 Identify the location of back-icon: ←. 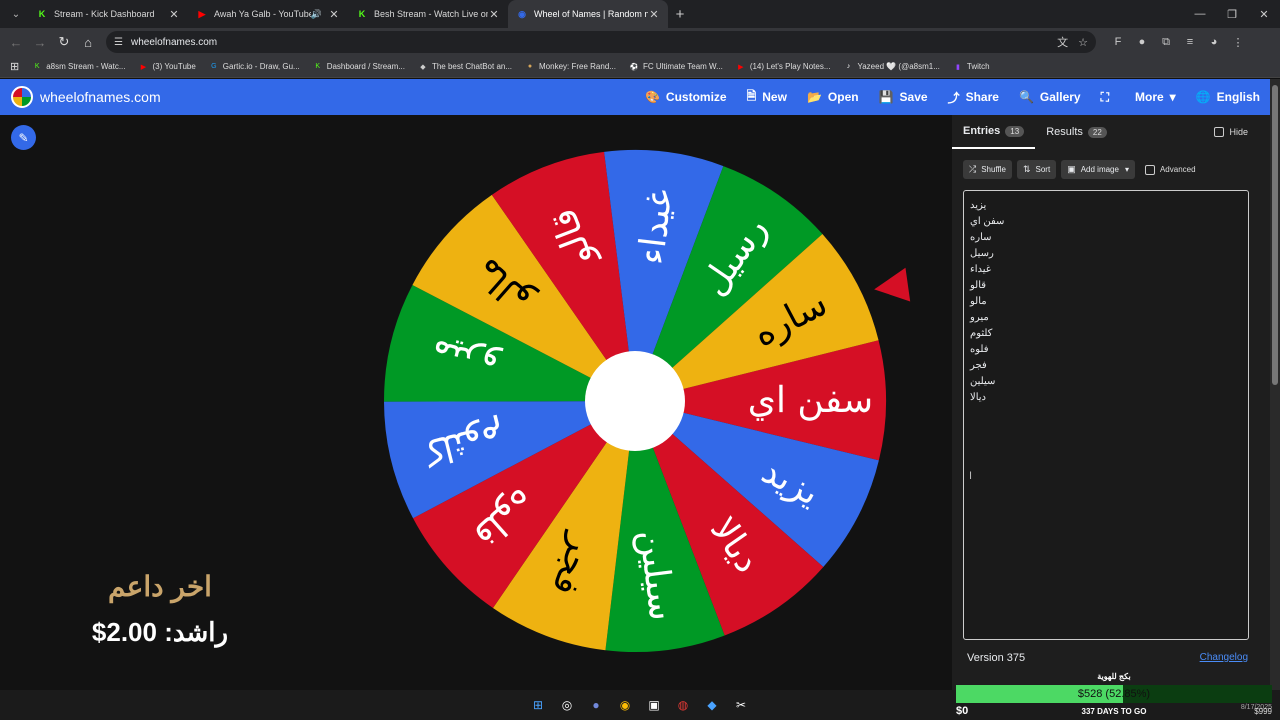
(16, 42).